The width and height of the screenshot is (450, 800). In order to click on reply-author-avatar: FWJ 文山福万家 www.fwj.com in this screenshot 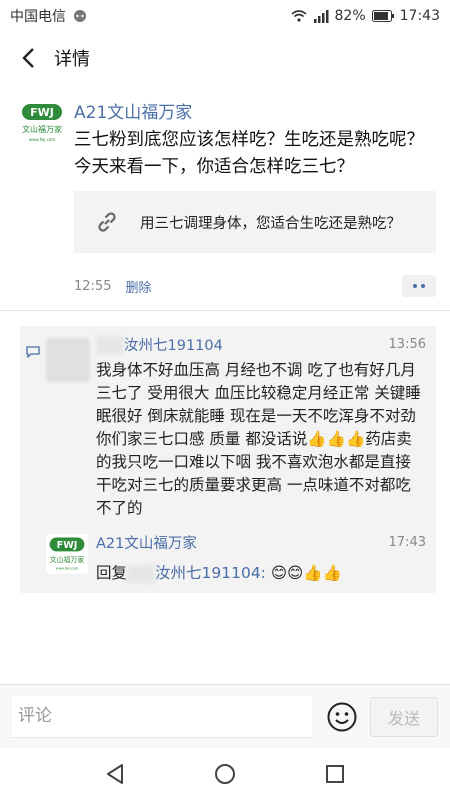, I will do `click(67, 554)`.